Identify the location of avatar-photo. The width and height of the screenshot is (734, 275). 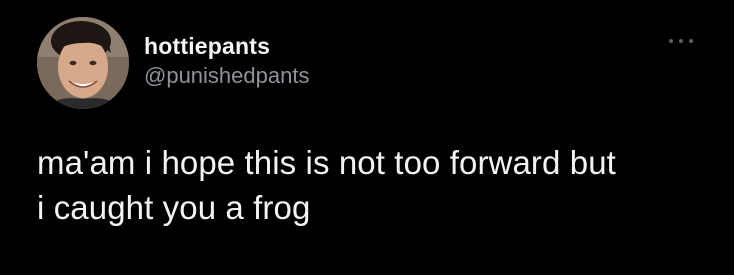
(83, 63).